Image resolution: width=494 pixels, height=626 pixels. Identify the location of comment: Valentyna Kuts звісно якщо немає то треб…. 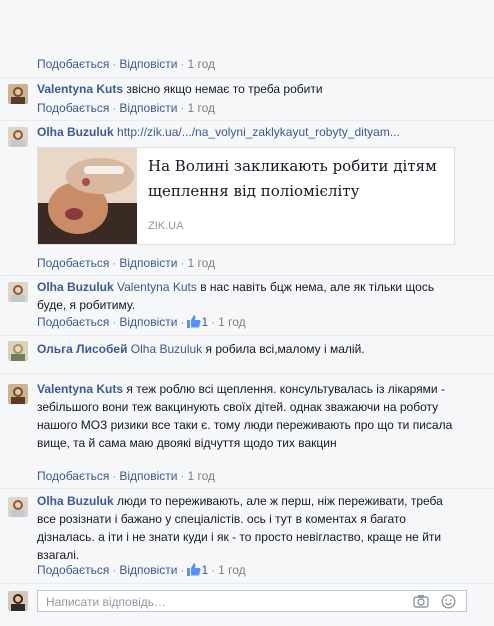
(247, 89).